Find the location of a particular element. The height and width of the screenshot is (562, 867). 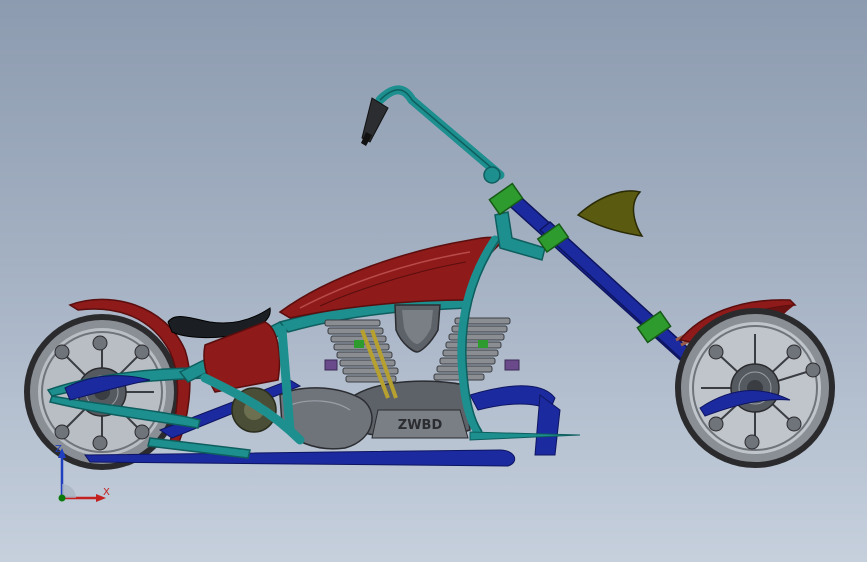

headlight is located at coordinates (610, 213).